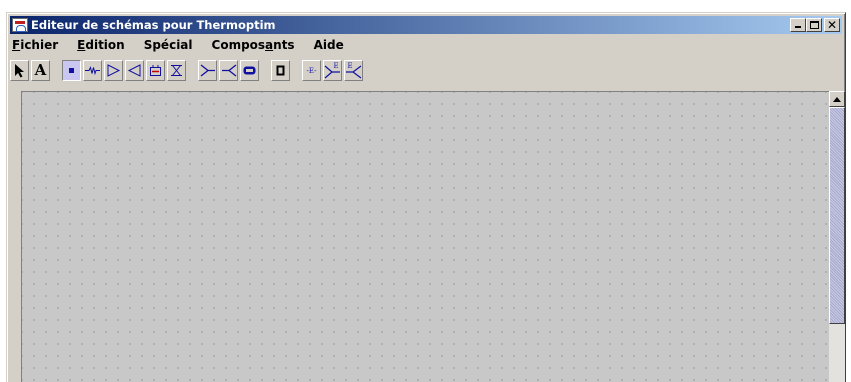 The image size is (851, 382). I want to click on maximize-button, so click(814, 25).